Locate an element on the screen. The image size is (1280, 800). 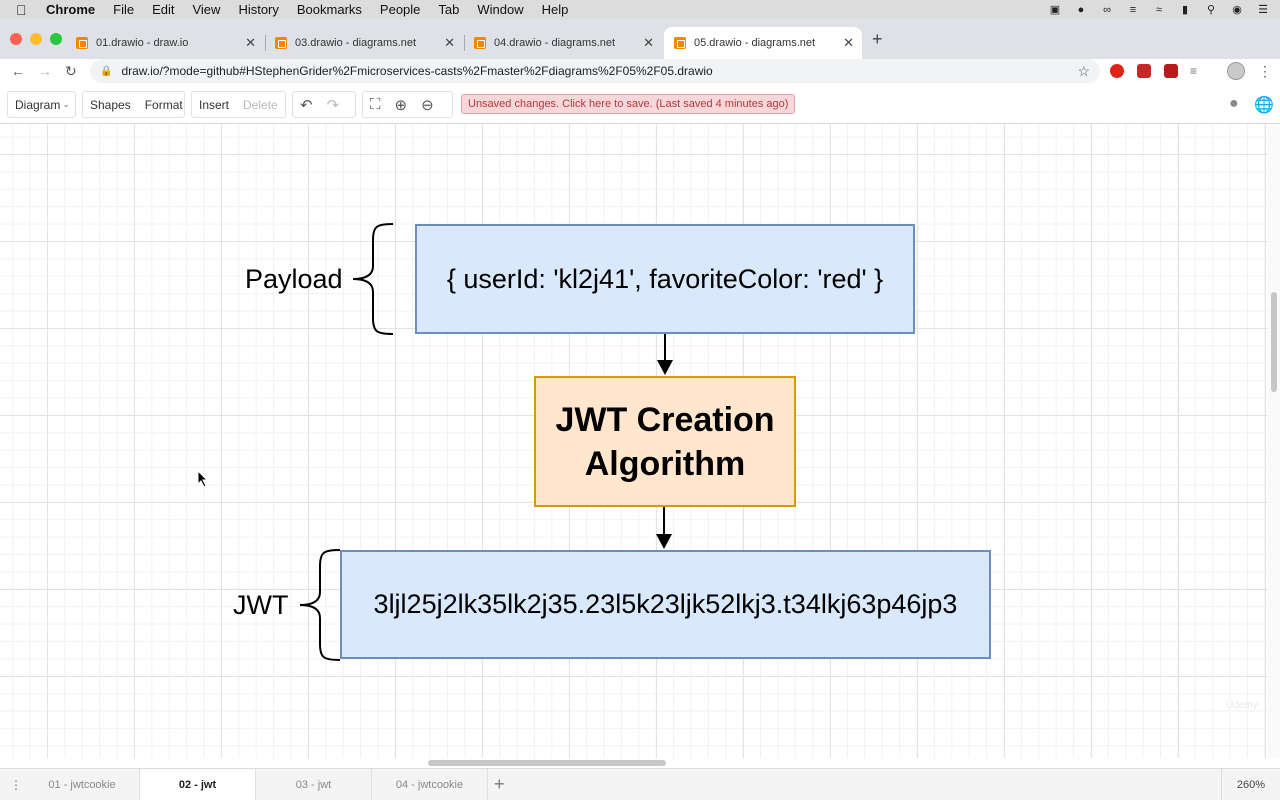
page-tab: 04 - jwtcookie is located at coordinates (430, 784).